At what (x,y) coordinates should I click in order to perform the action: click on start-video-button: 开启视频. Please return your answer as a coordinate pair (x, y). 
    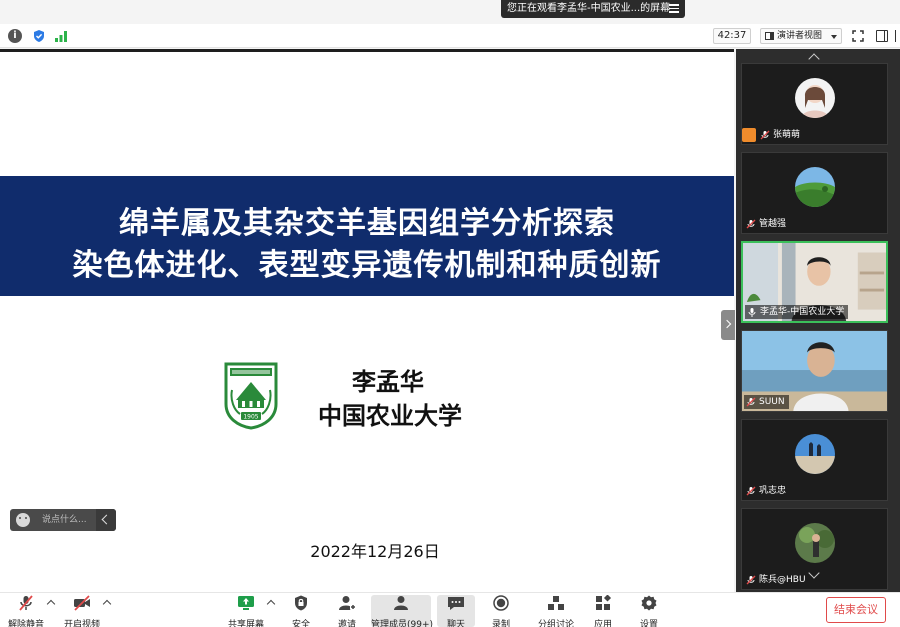
    Looking at the image, I should click on (82, 611).